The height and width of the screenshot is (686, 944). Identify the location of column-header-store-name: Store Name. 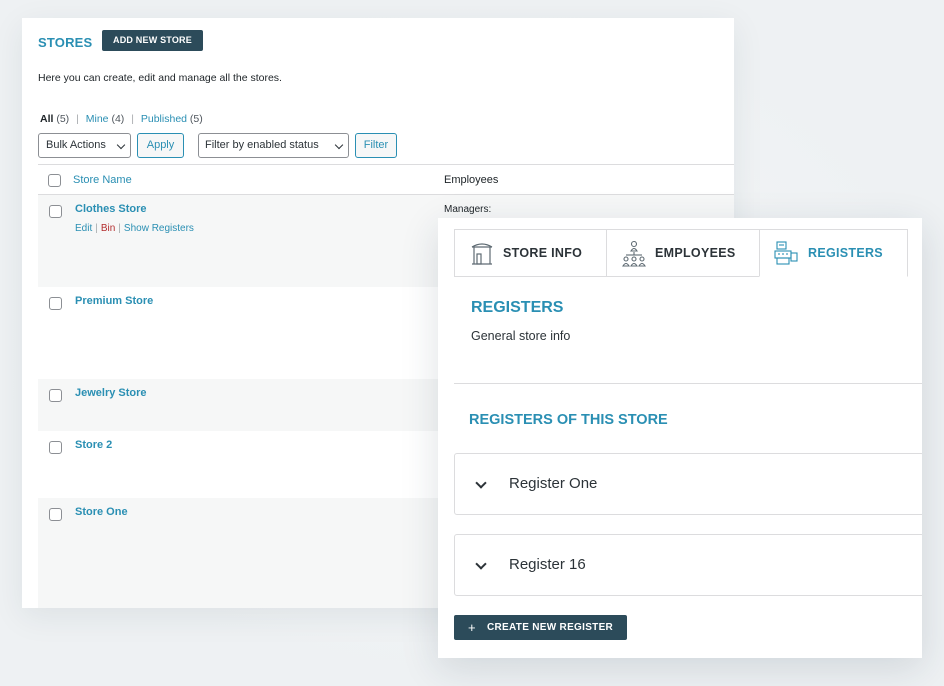
(102, 180).